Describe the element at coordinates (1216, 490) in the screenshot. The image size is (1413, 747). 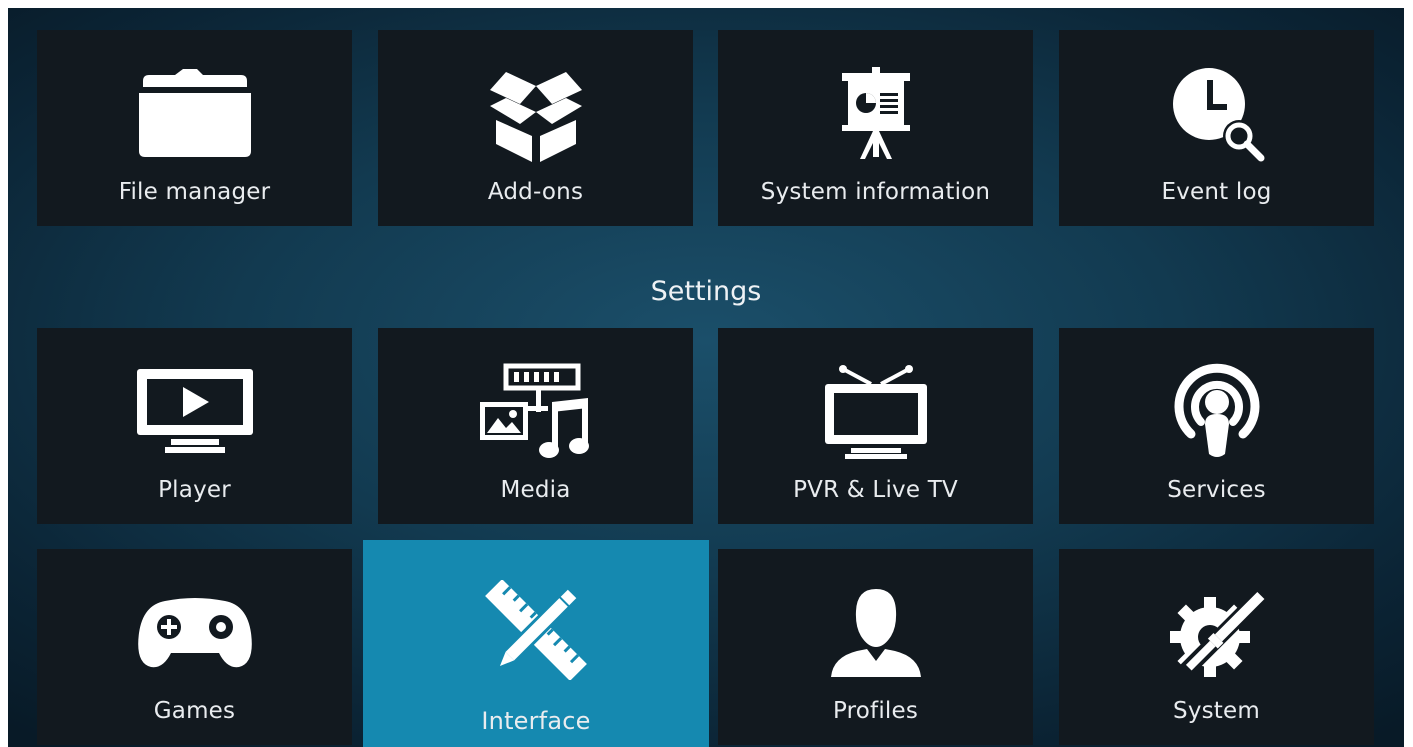
I see `tile-label: Services` at that location.